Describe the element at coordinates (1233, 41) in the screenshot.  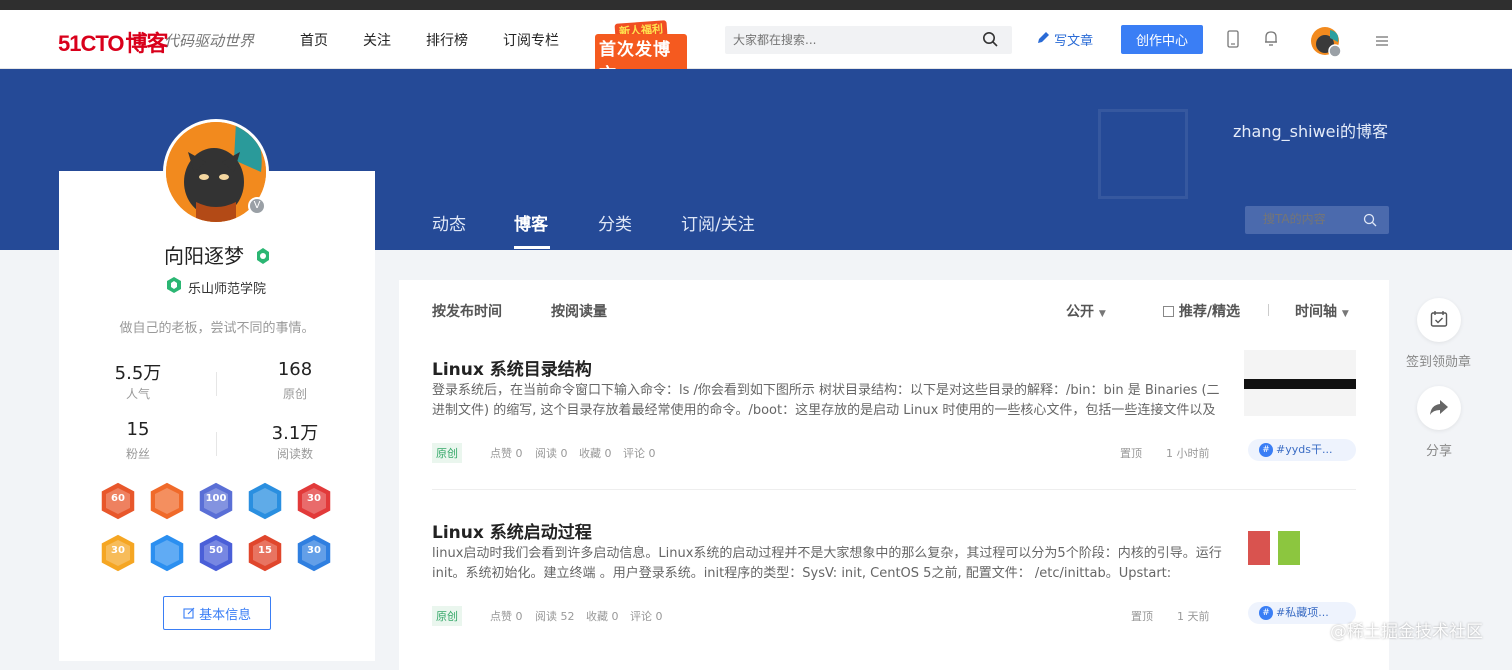
I see `mobile-icon` at that location.